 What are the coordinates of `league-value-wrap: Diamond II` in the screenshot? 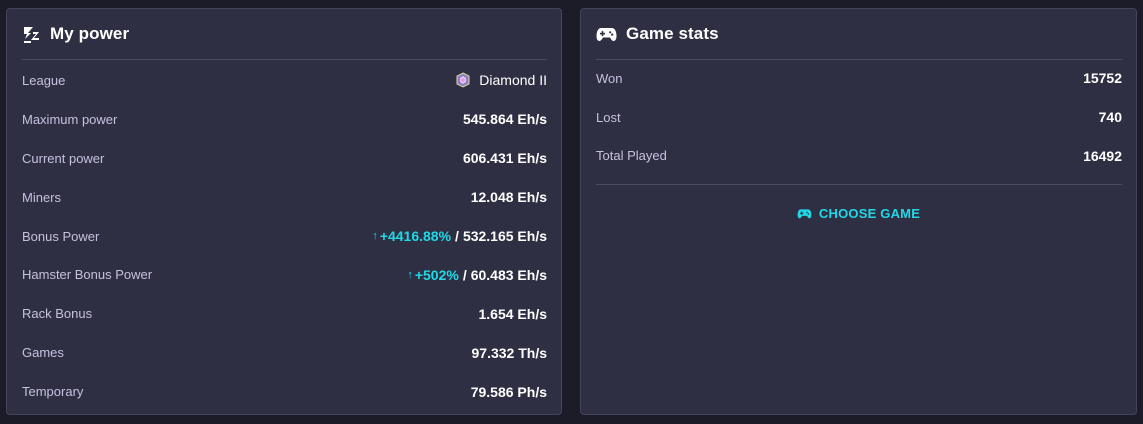 It's located at (501, 80).